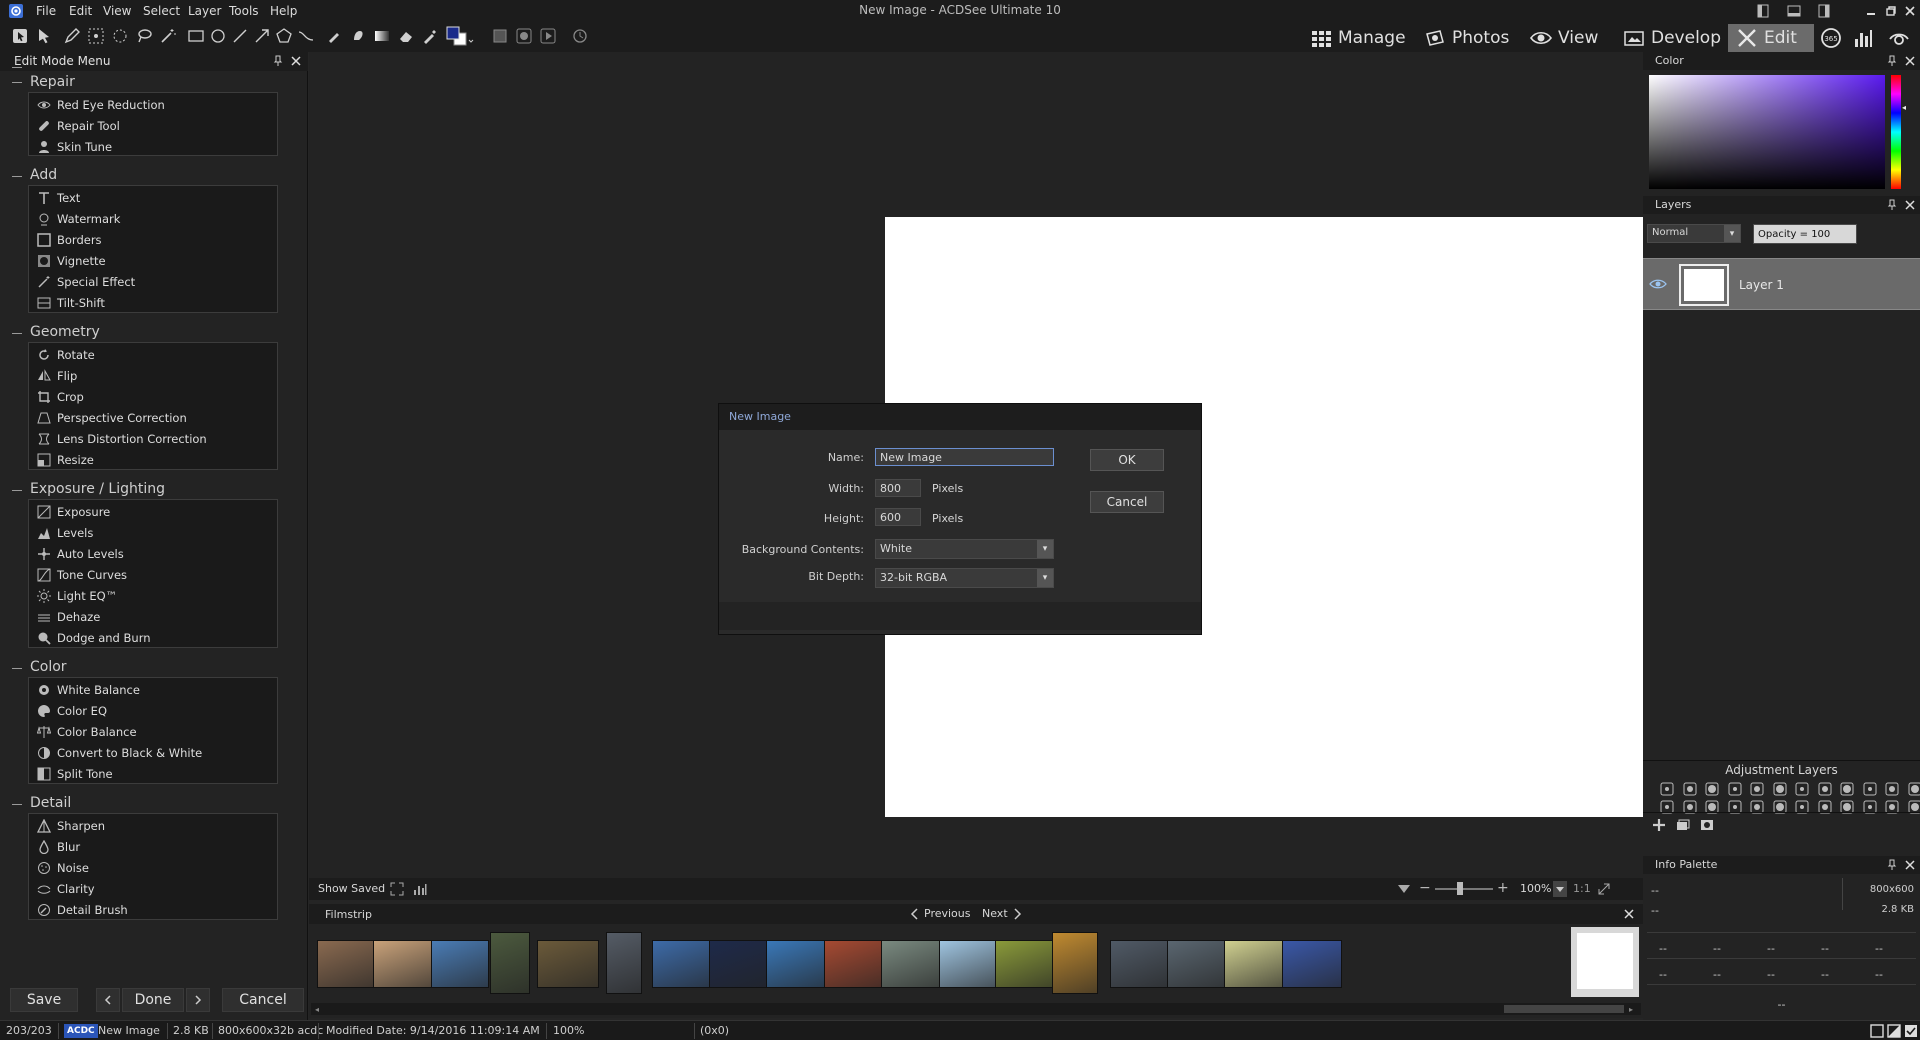 This screenshot has height=1040, width=1920. What do you see at coordinates (1825, 789) in the screenshot?
I see `adjustment-tone-curves-icon` at bounding box center [1825, 789].